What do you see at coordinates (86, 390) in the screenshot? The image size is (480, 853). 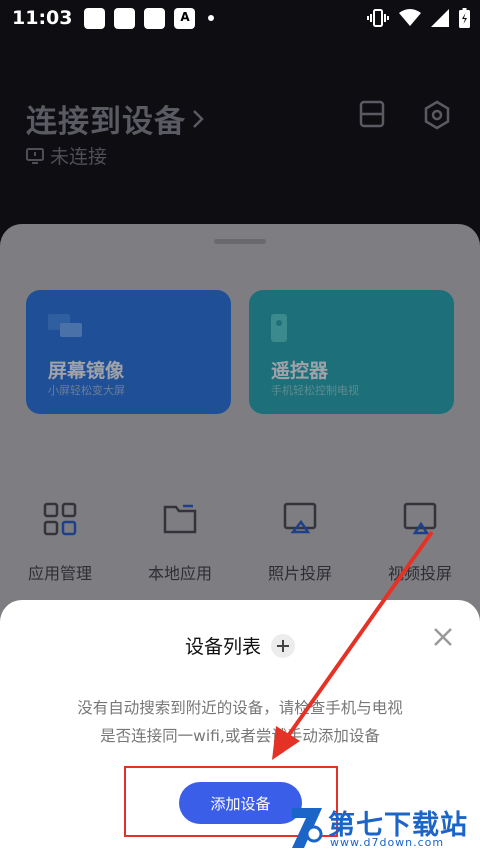 I see `card-subtitle: 小屏轻松变大屏` at bounding box center [86, 390].